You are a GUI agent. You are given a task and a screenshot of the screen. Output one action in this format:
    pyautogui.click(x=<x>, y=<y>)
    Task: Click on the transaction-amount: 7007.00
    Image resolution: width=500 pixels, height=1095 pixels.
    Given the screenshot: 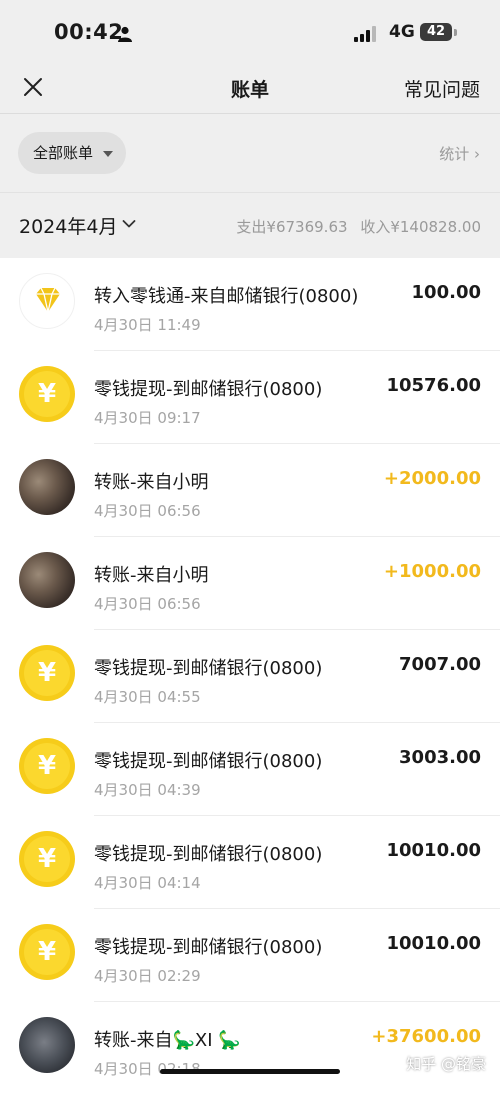 What is the action you would take?
    pyautogui.click(x=440, y=664)
    